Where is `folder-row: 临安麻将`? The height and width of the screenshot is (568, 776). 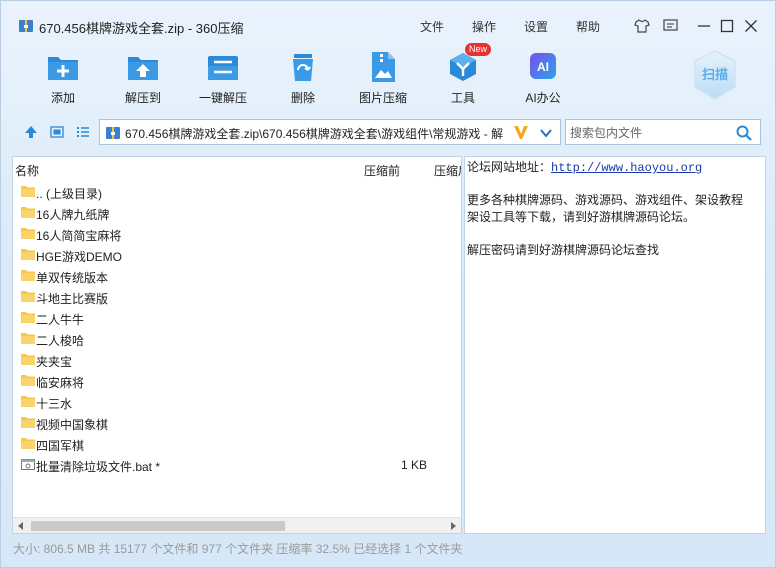 folder-row: 临安麻将 is located at coordinates (237, 380).